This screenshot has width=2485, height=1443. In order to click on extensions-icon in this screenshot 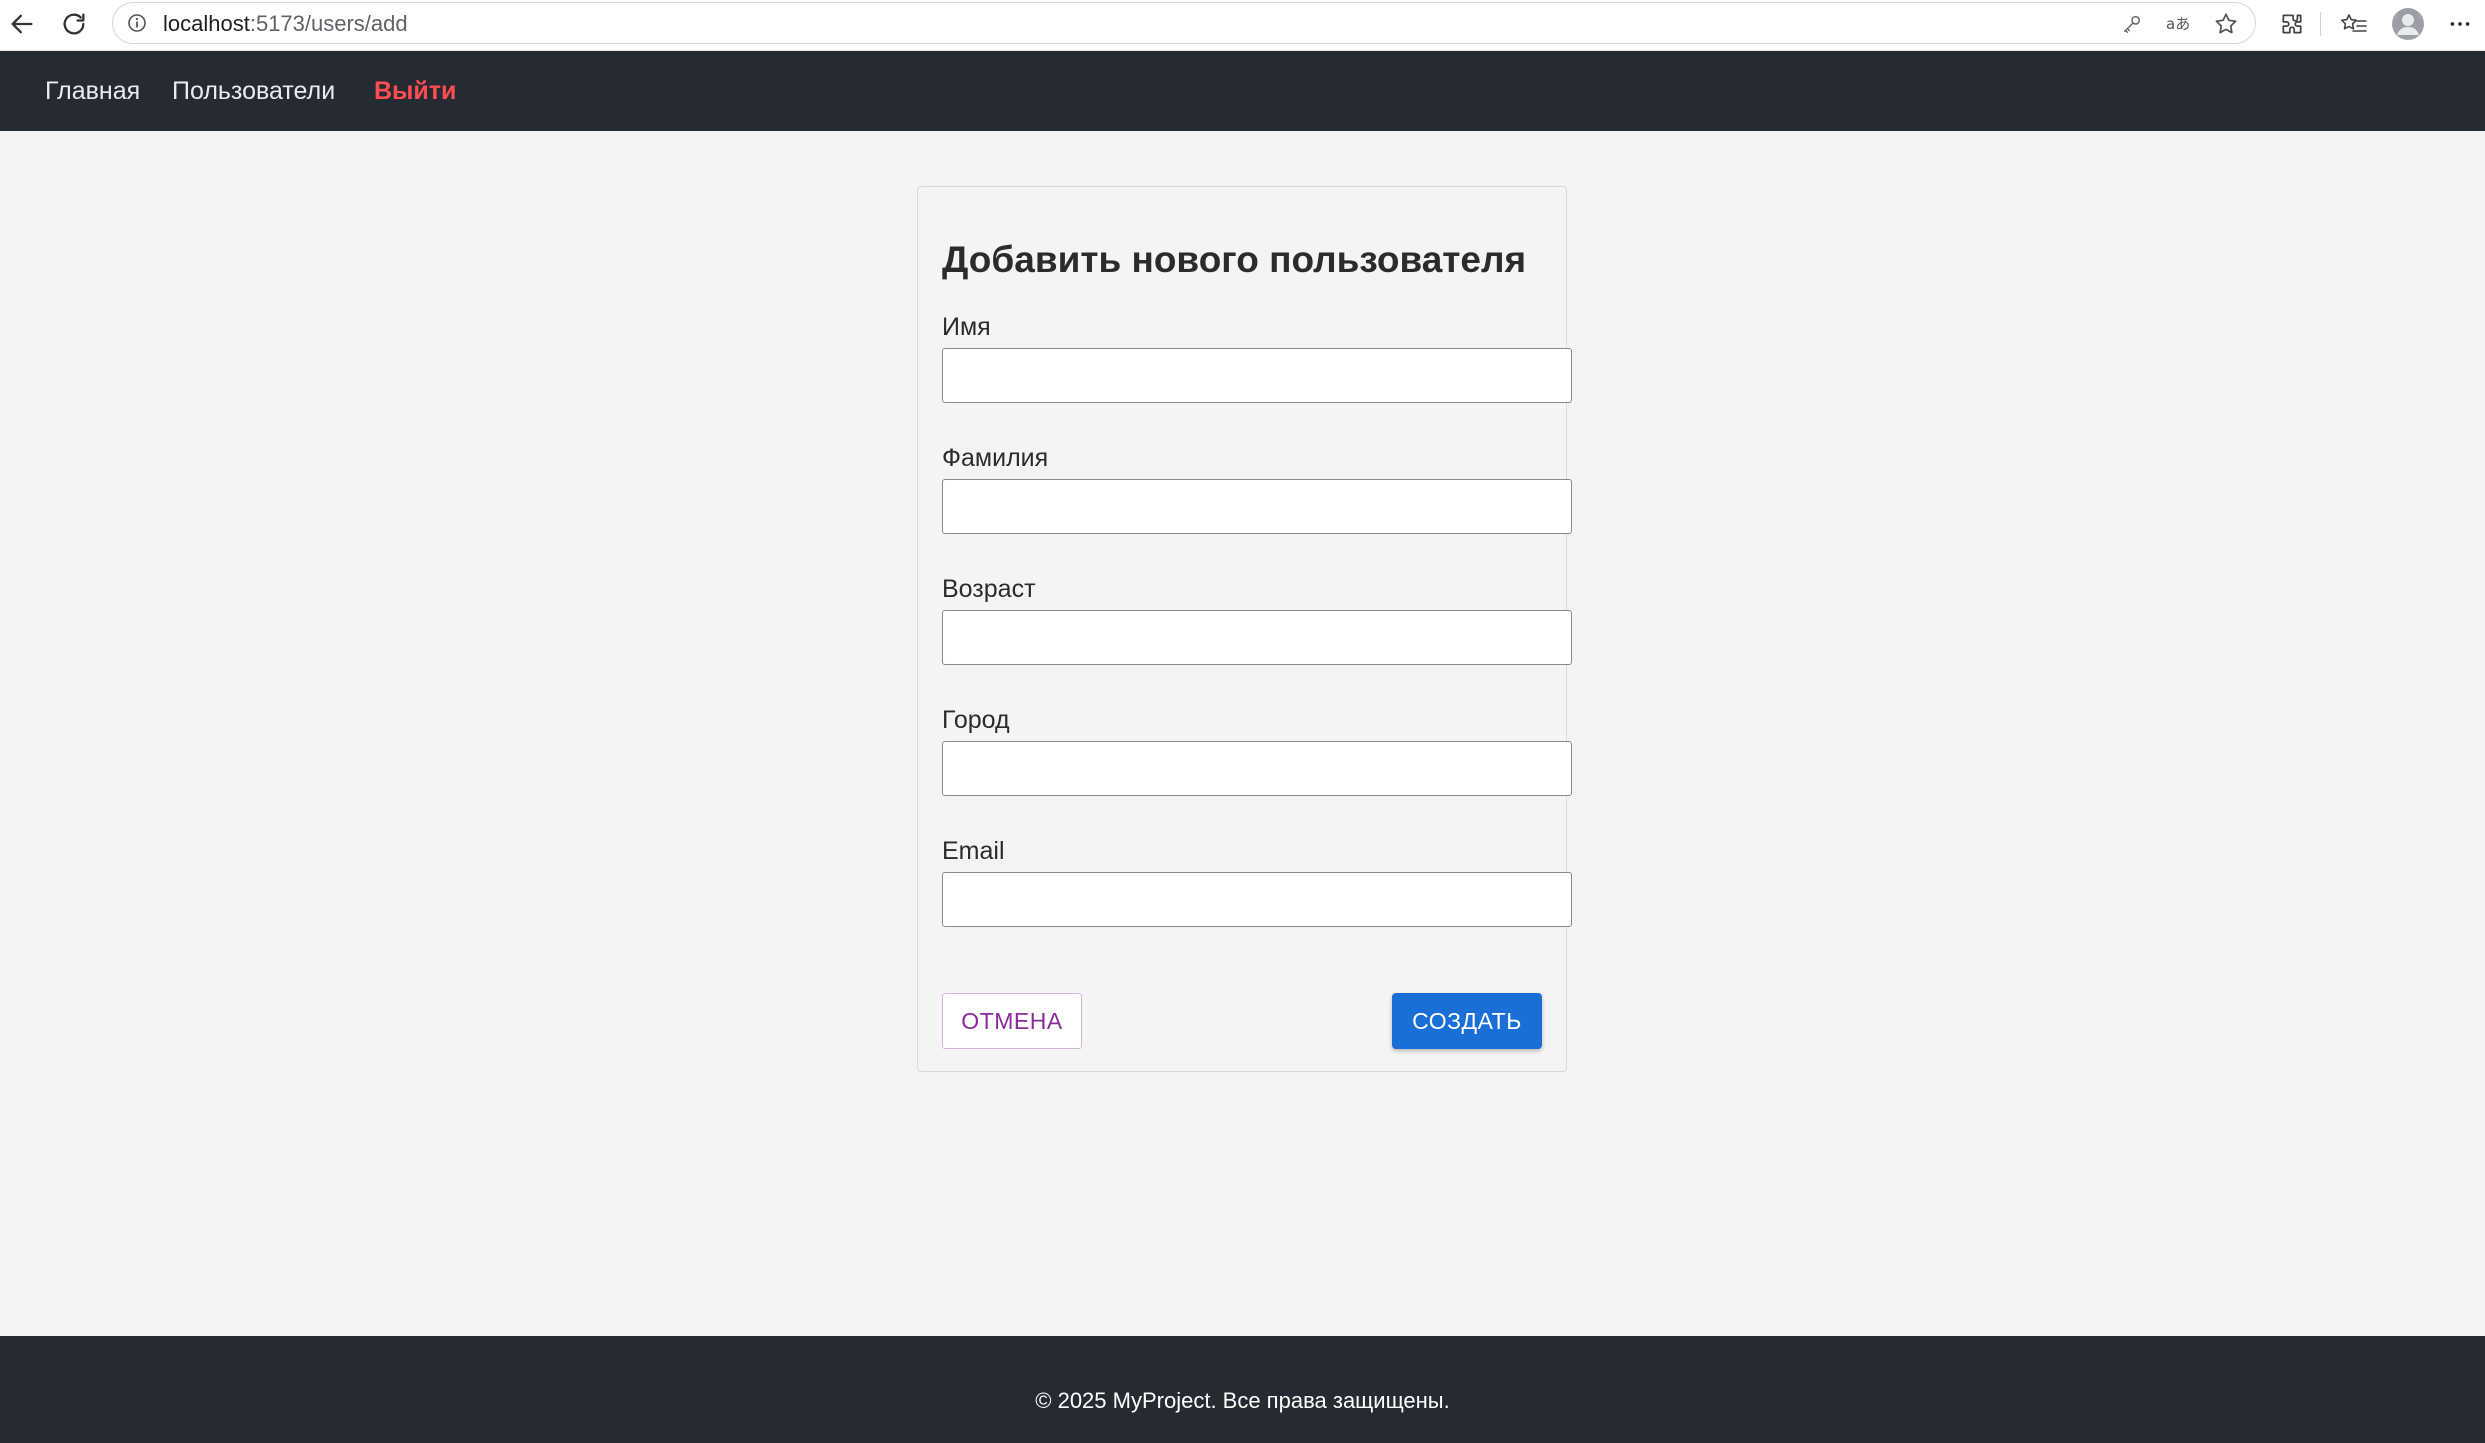, I will do `click(2292, 24)`.